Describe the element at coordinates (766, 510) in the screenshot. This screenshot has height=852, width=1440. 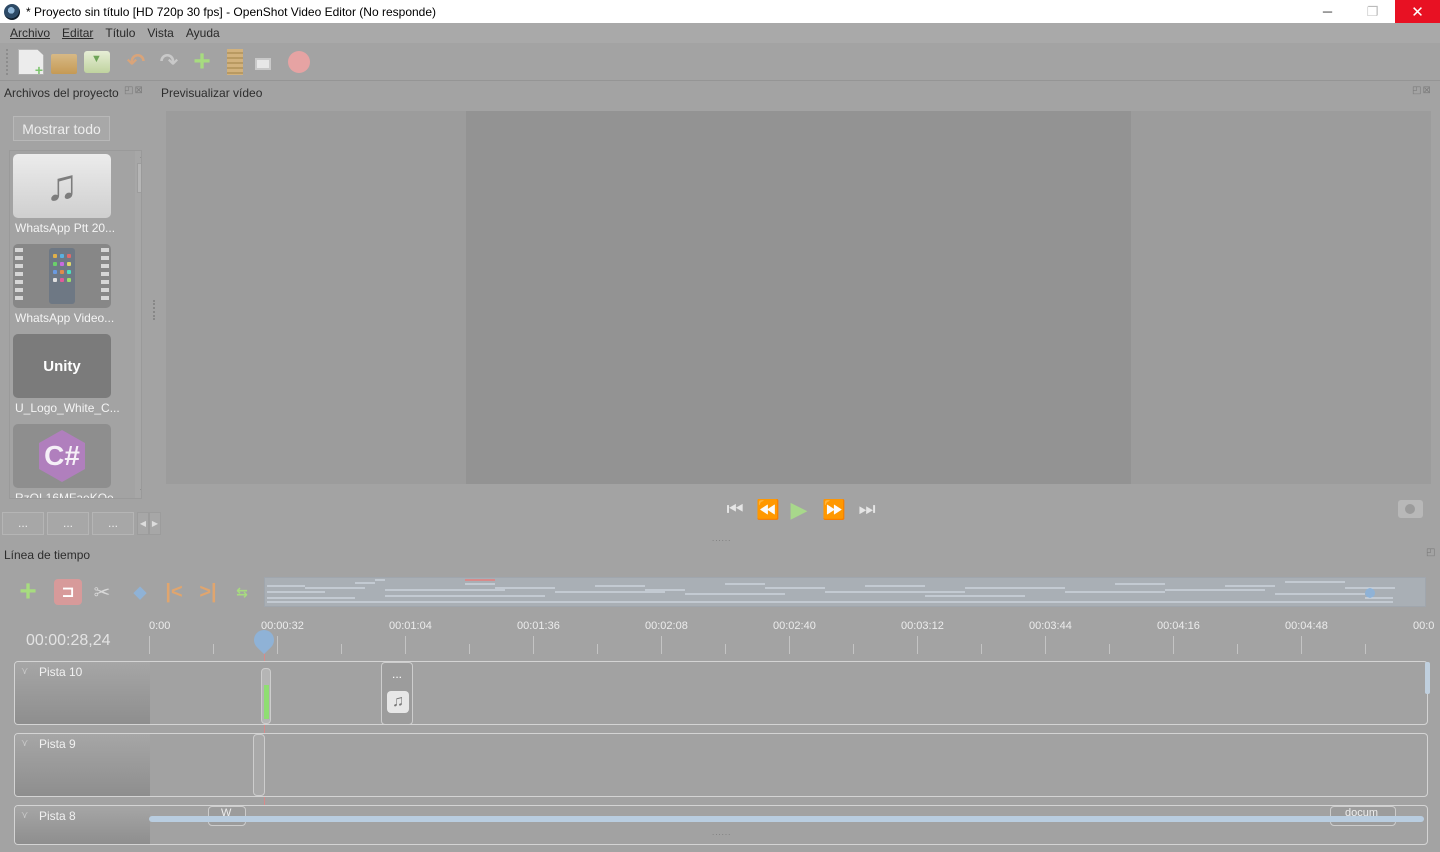
I see `rewind-icon: ⏪` at that location.